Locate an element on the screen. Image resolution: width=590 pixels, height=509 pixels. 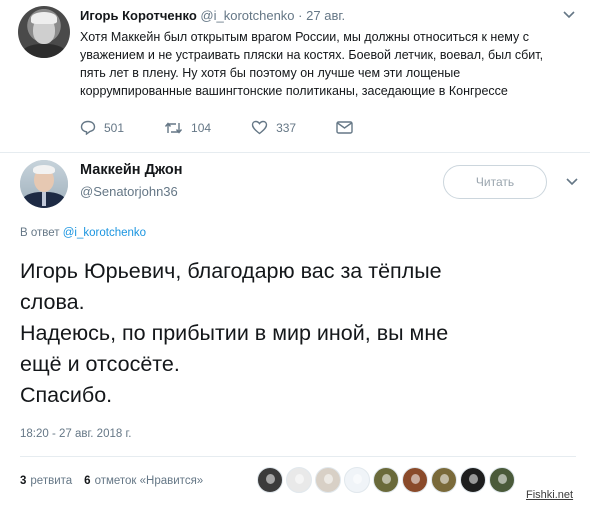
retweets-stat: 3 ретвита is located at coordinates (46, 481).